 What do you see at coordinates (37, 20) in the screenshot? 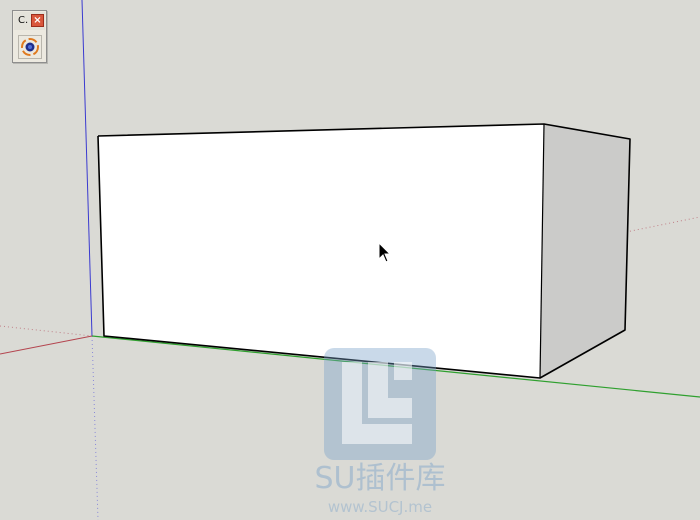
I see `close-button: ×` at bounding box center [37, 20].